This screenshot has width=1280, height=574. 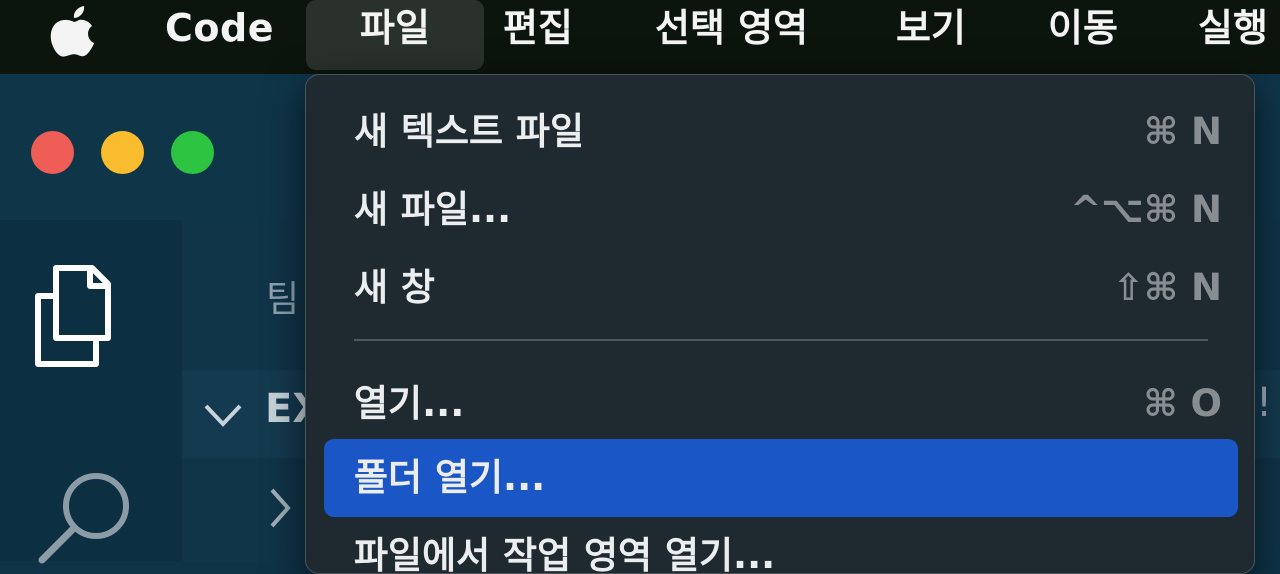 What do you see at coordinates (1182, 403) in the screenshot?
I see `menu-item-shortcut: ⌘ O` at bounding box center [1182, 403].